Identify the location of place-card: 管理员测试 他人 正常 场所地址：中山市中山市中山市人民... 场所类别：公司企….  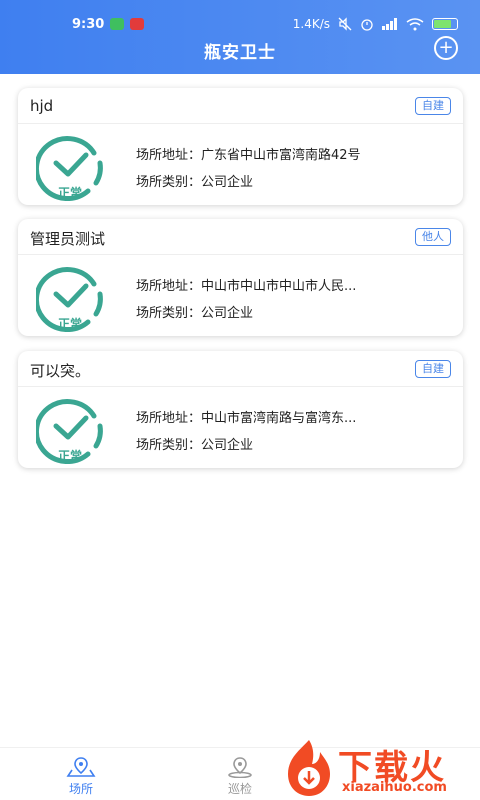
(240, 277).